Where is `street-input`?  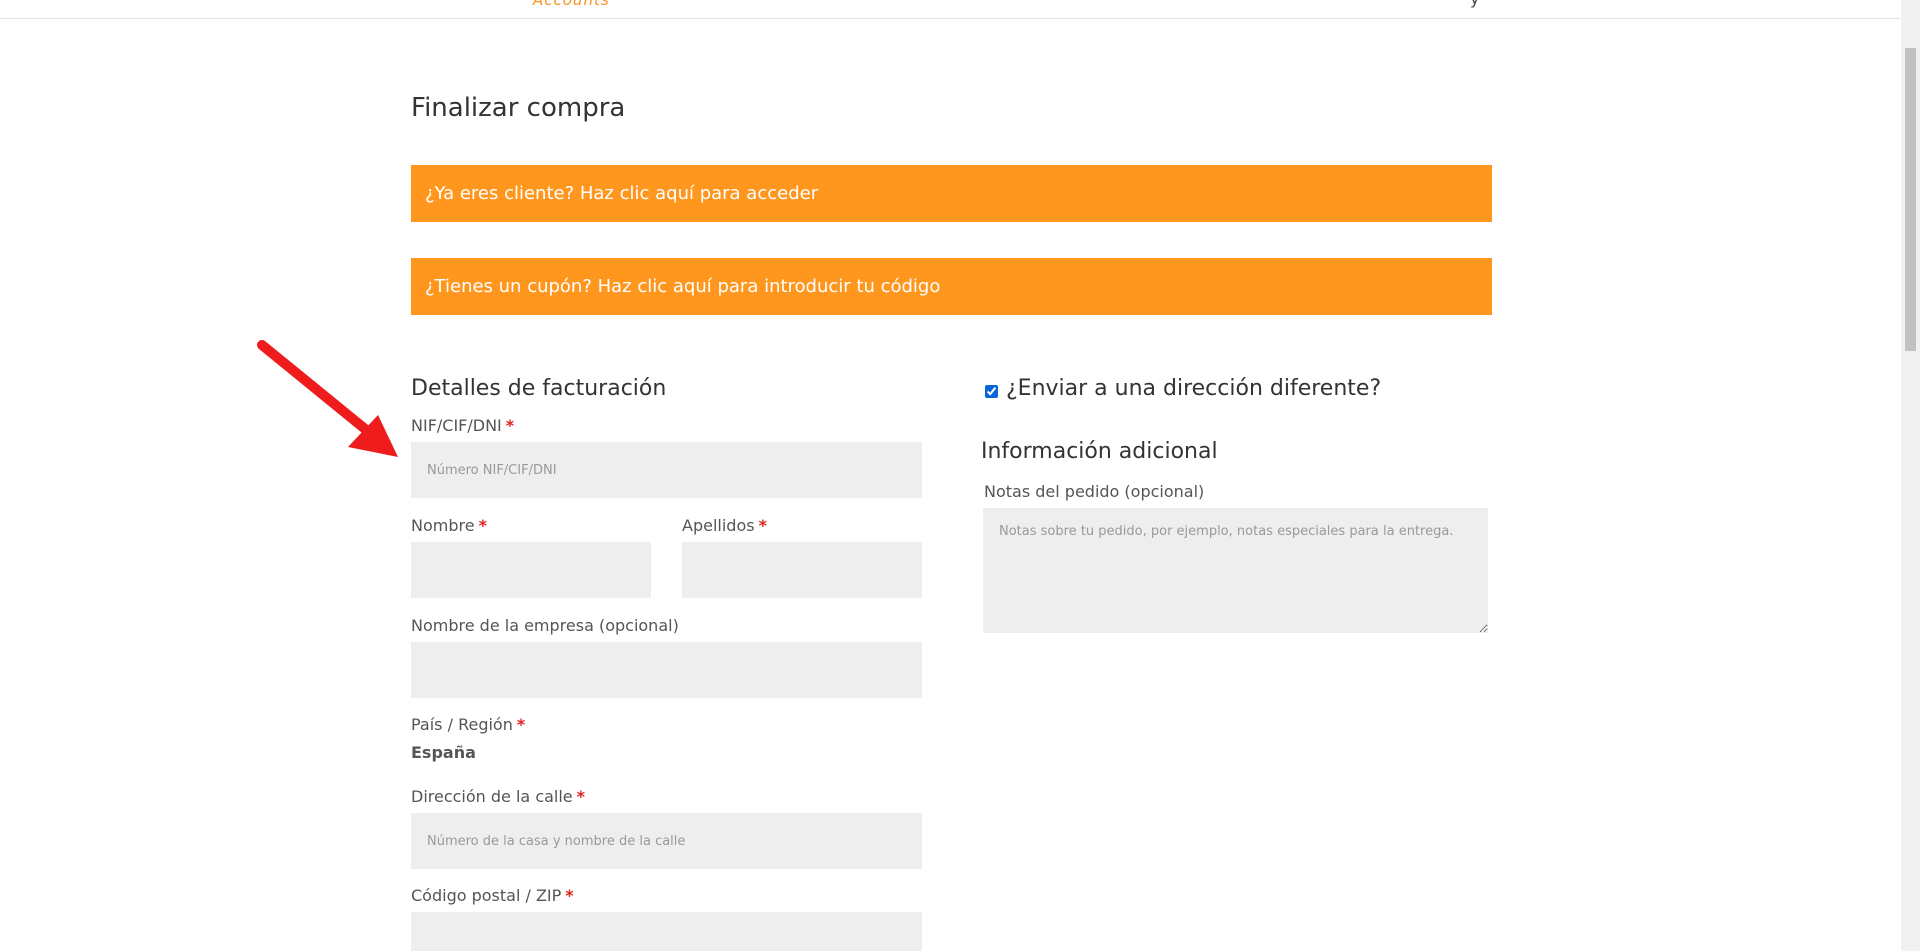
street-input is located at coordinates (666, 841).